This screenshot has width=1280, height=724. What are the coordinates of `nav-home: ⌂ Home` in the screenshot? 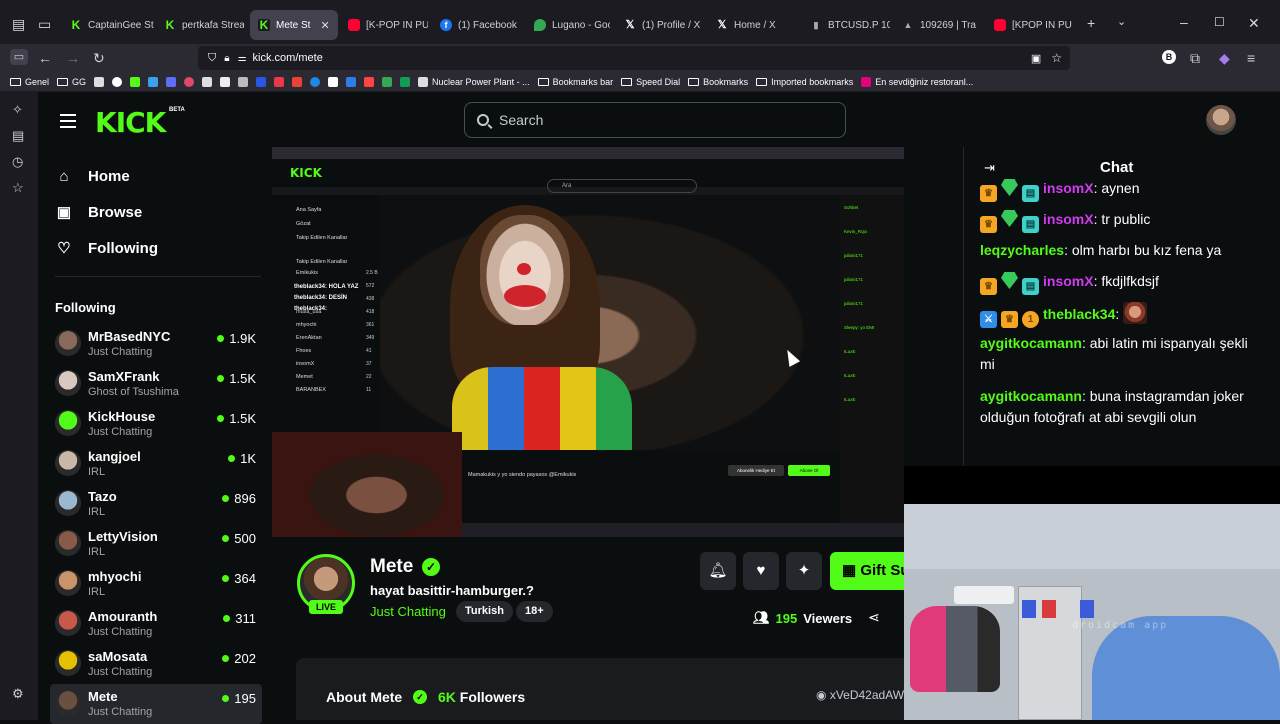 It's located at (92, 176).